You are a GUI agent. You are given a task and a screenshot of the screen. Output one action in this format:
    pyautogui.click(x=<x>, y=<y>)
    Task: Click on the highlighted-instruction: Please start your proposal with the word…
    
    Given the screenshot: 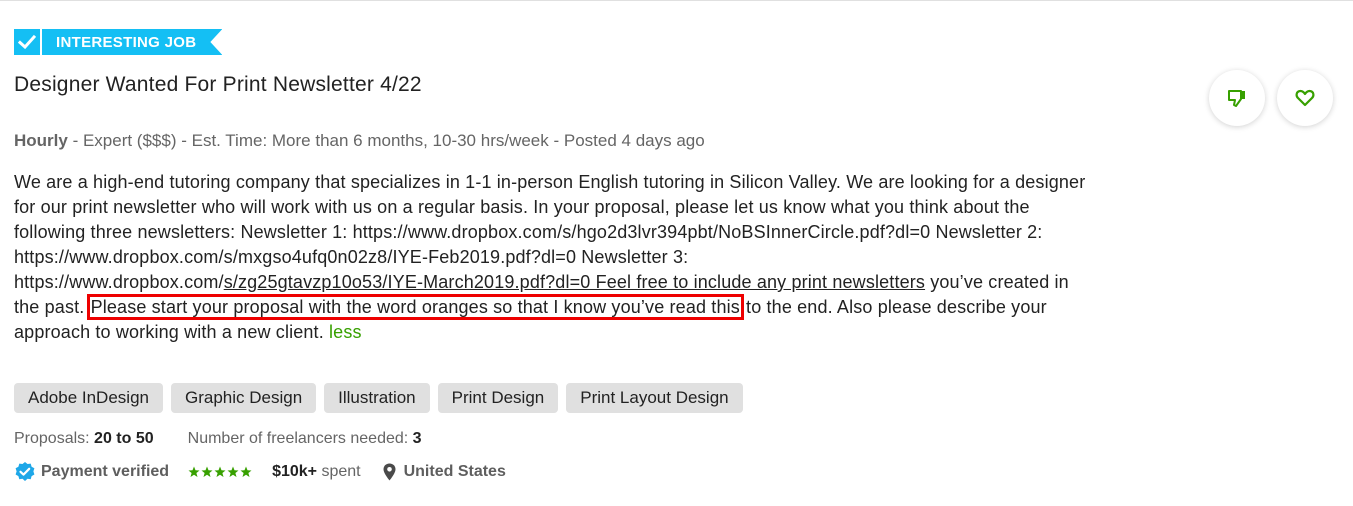 What is the action you would take?
    pyautogui.click(x=415, y=307)
    